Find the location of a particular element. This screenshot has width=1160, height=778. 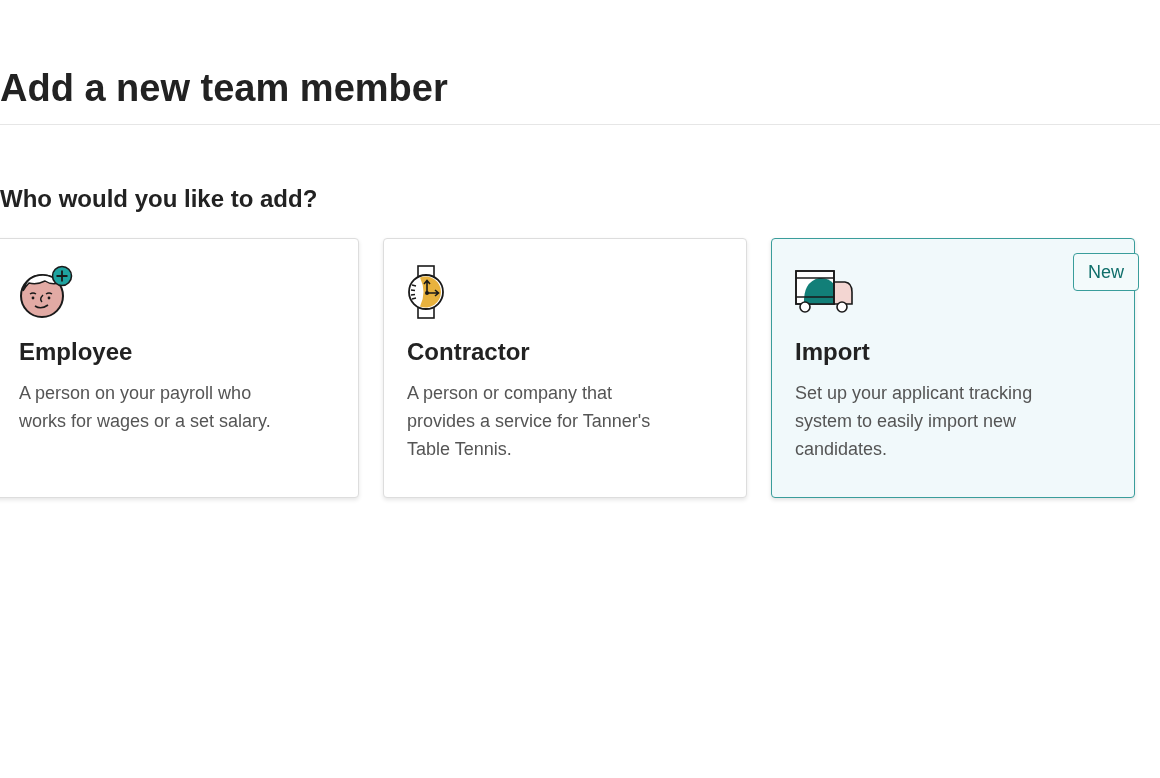

option-description: A person on your payroll who works for wages or a set salary. is located at coordinates (145, 407).